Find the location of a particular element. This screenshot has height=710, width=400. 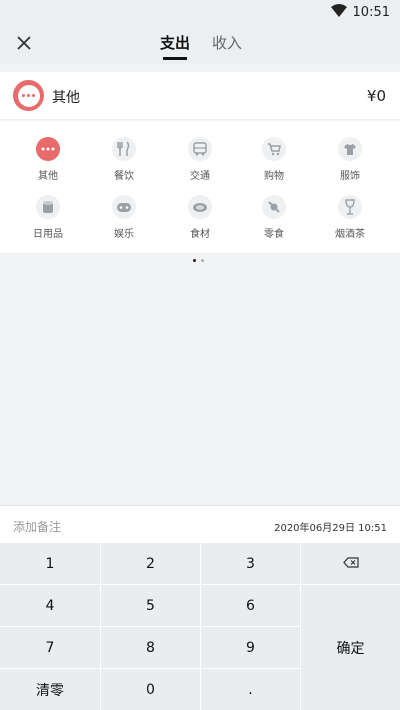

close-icon is located at coordinates (24, 44).